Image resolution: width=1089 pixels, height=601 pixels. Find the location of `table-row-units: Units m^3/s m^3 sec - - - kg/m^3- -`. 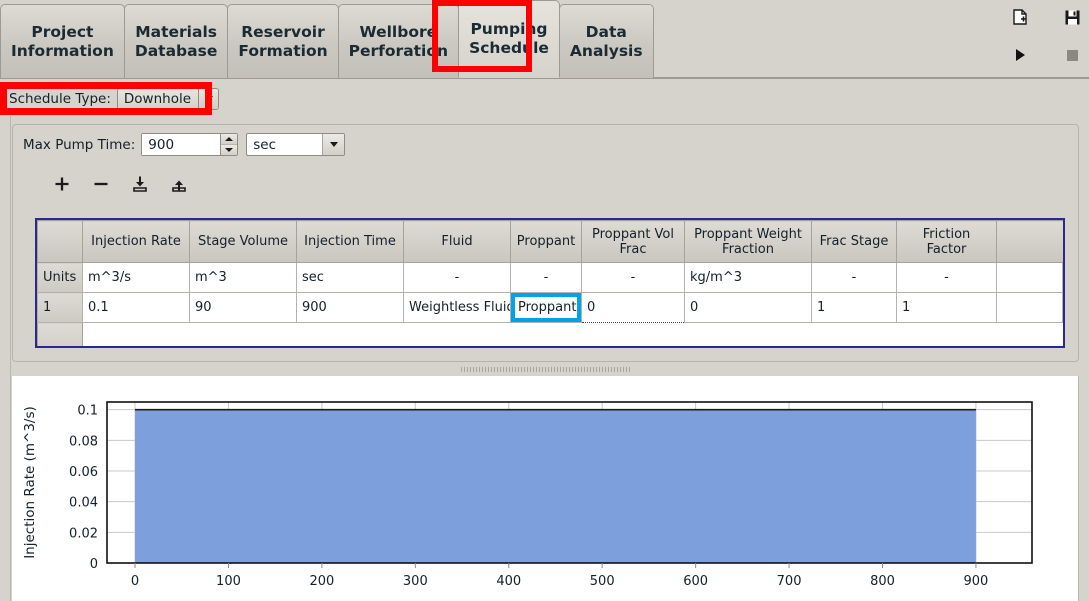

table-row-units: Units m^3/s m^3 sec - - - kg/m^3- - is located at coordinates (550, 277).